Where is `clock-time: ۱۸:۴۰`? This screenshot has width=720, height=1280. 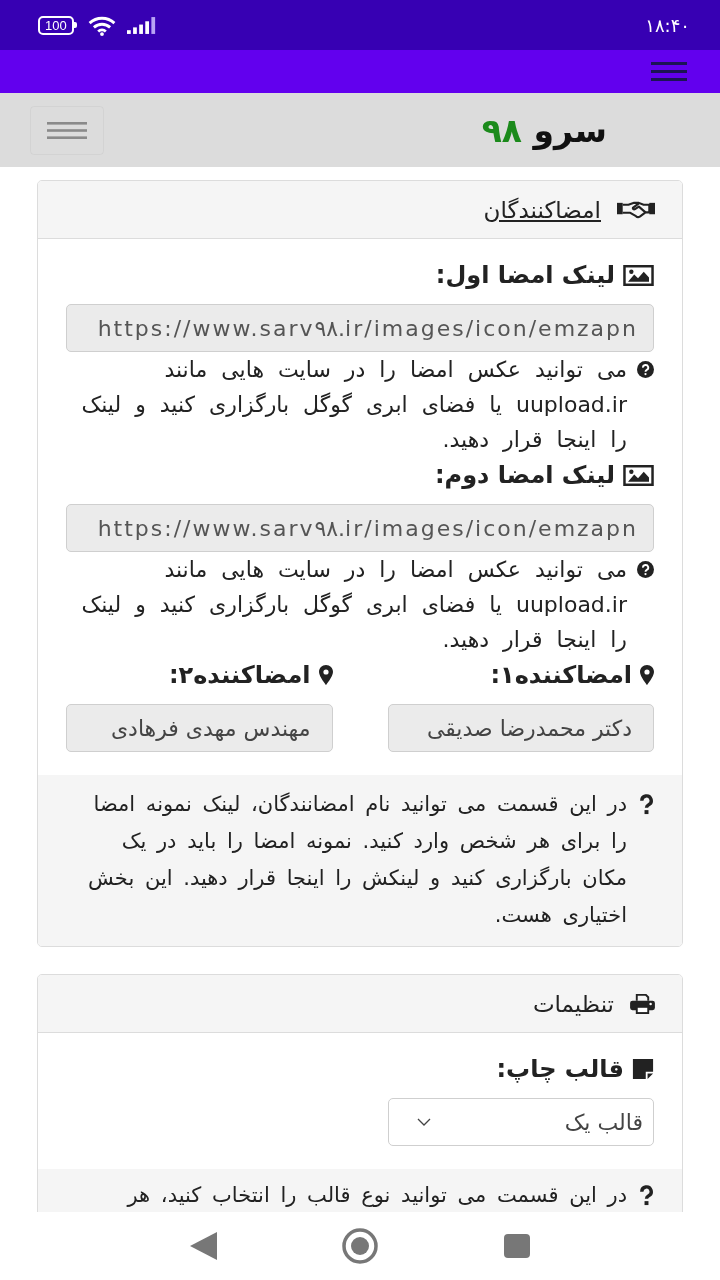
clock-time: ۱۸:۴۰ is located at coordinates (667, 25).